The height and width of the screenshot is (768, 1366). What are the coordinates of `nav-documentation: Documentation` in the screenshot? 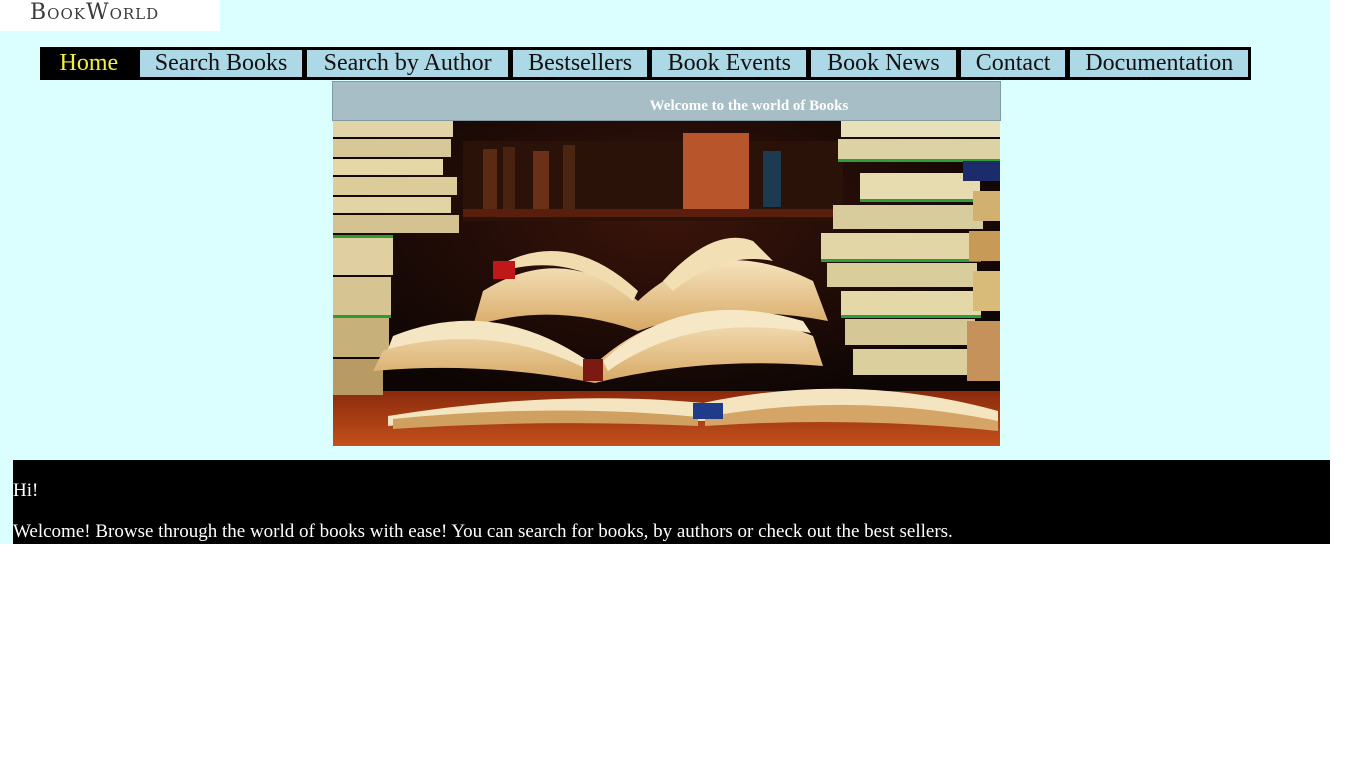 It's located at (1159, 63).